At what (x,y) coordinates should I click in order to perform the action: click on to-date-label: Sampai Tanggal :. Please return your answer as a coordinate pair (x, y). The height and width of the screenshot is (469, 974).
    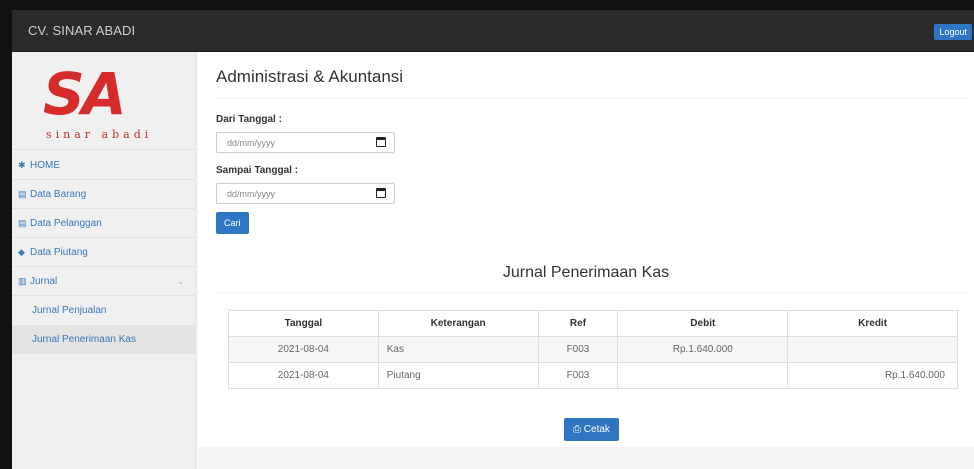
    Looking at the image, I should click on (257, 170).